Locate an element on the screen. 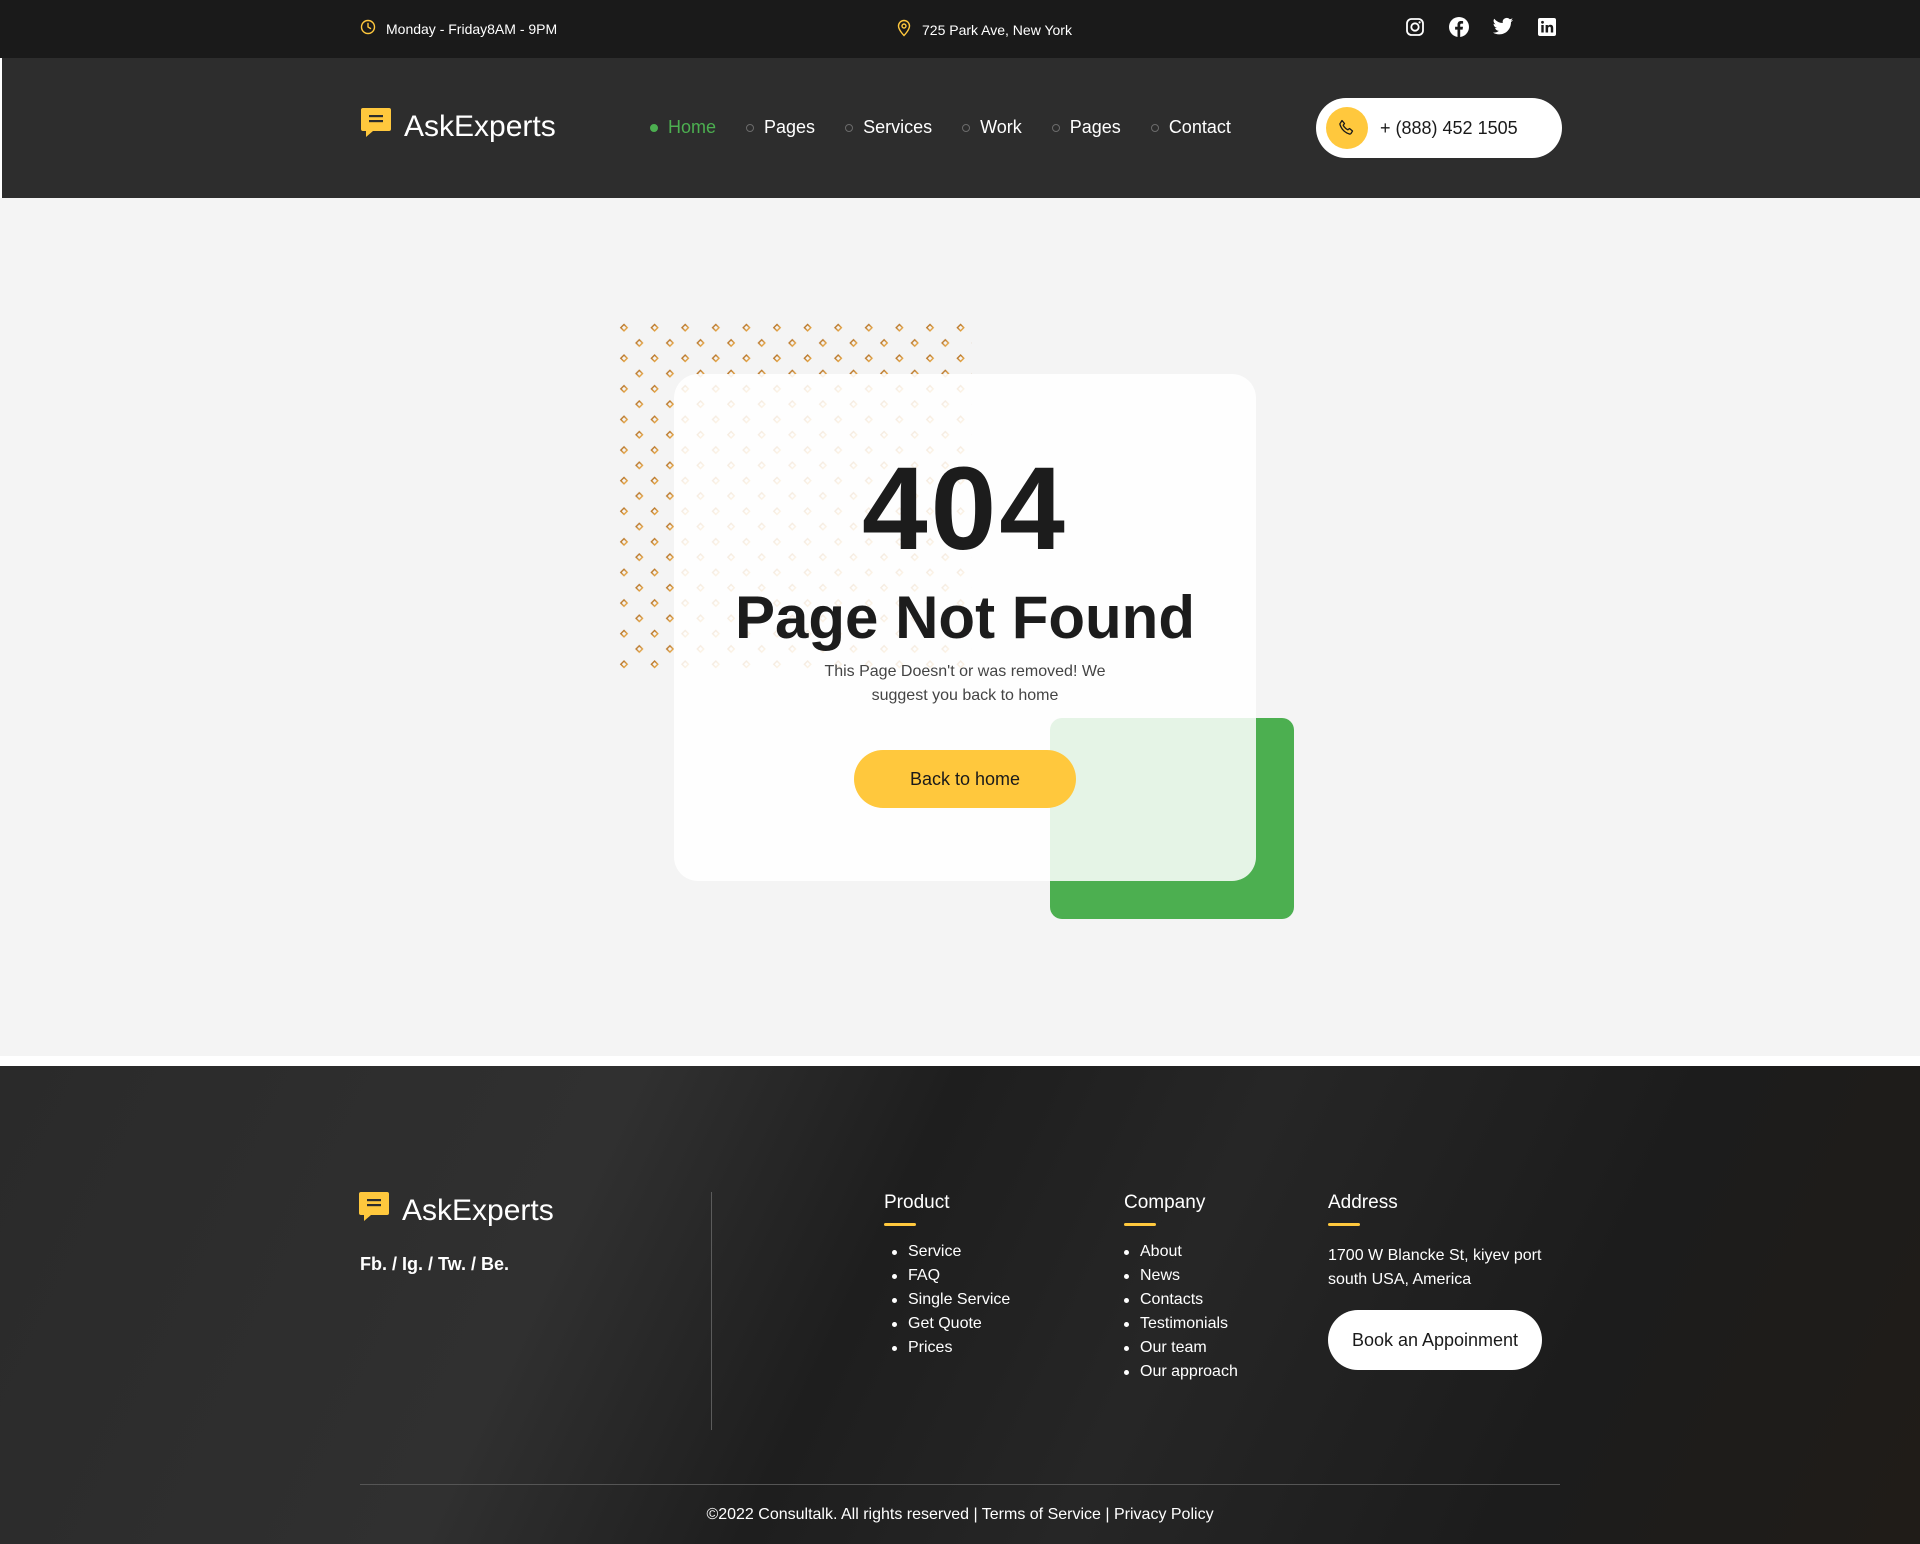  footer-link-contacts: Contacts is located at coordinates (1181, 1300).